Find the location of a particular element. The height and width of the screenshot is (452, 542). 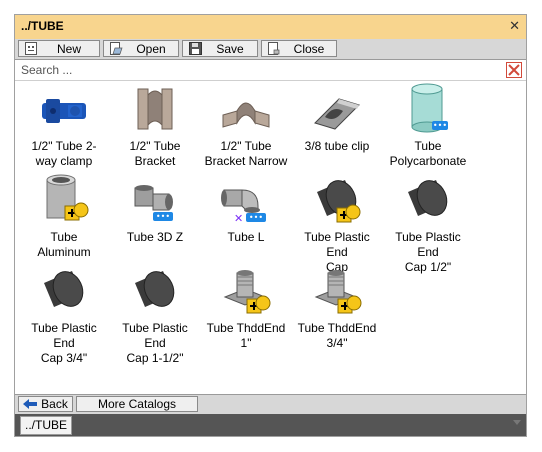

item-name: Tube L is located at coordinates (246, 237).